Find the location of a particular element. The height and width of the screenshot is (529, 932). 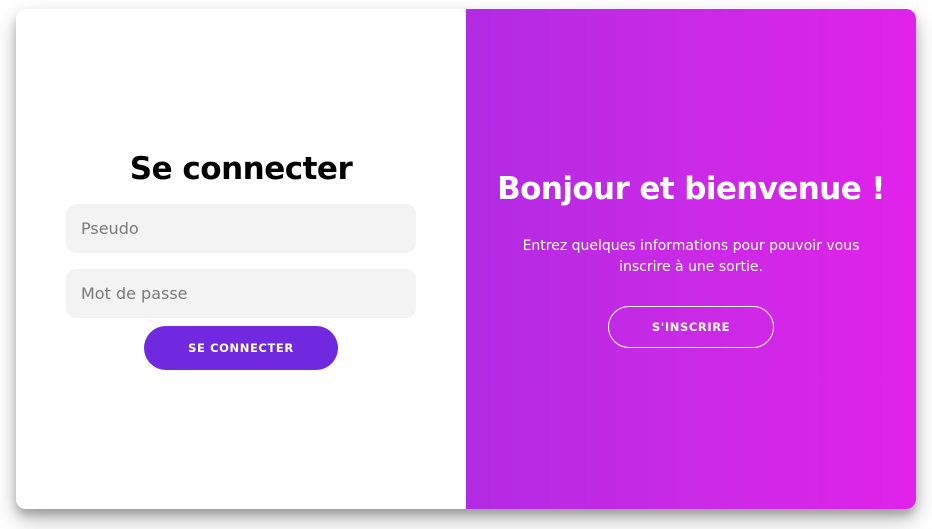

login-title: Se connecter is located at coordinates (241, 169).